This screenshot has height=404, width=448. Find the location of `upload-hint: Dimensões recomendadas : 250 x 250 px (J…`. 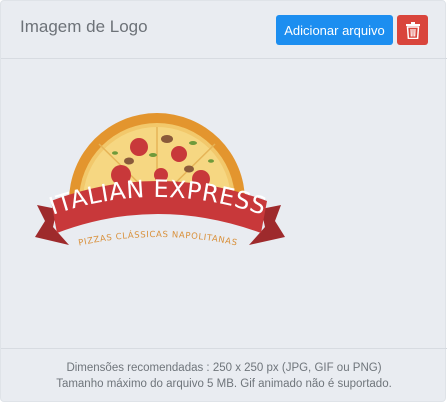

upload-hint: Dimensões recomendadas : 250 x 250 px (J… is located at coordinates (224, 375).